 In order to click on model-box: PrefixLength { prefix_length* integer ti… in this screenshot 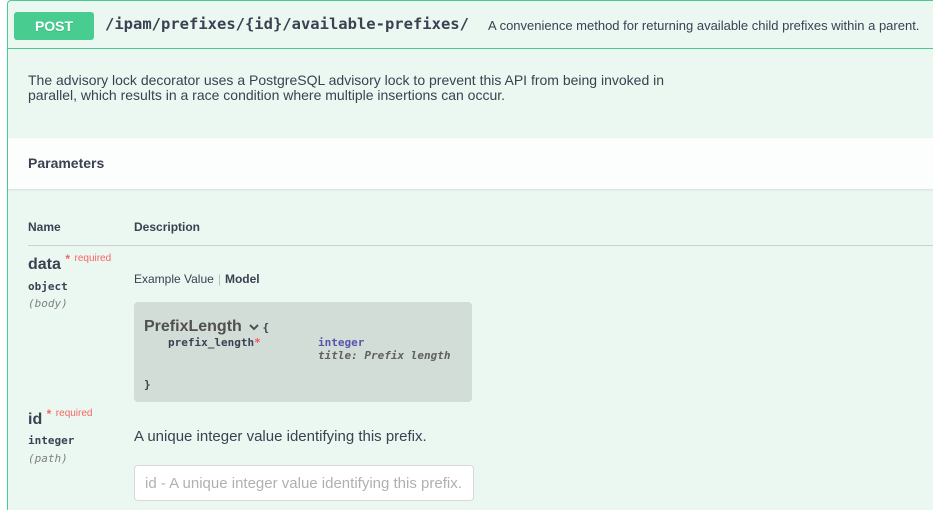, I will do `click(303, 352)`.